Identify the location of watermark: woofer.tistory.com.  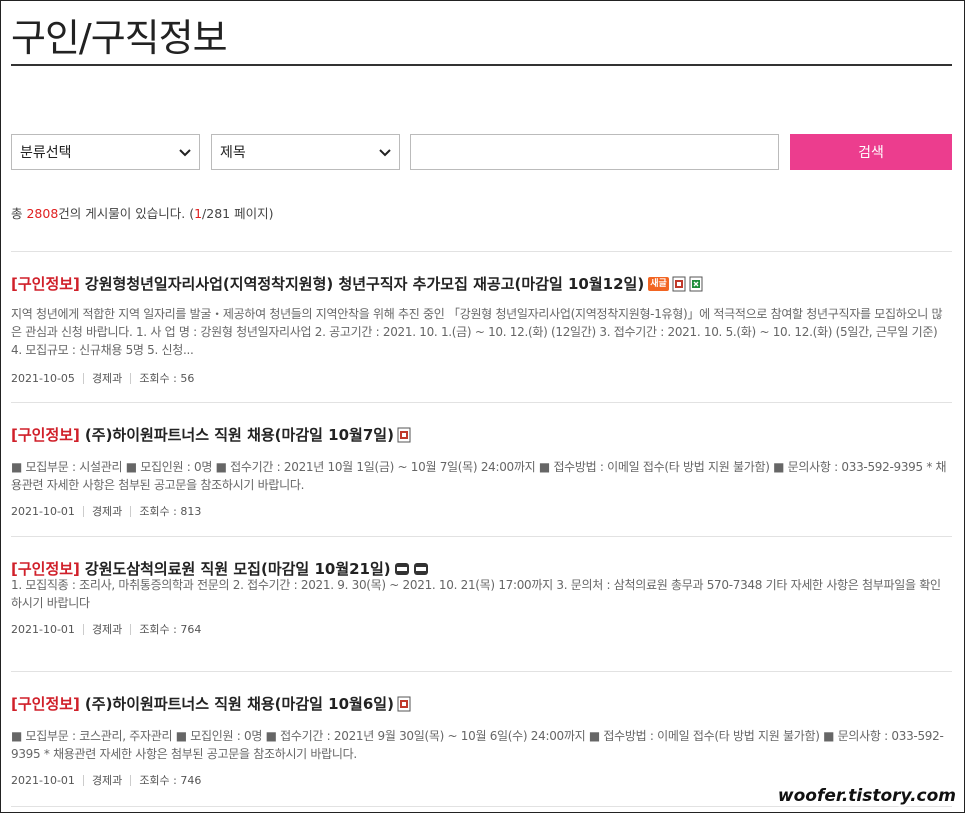
(866, 796).